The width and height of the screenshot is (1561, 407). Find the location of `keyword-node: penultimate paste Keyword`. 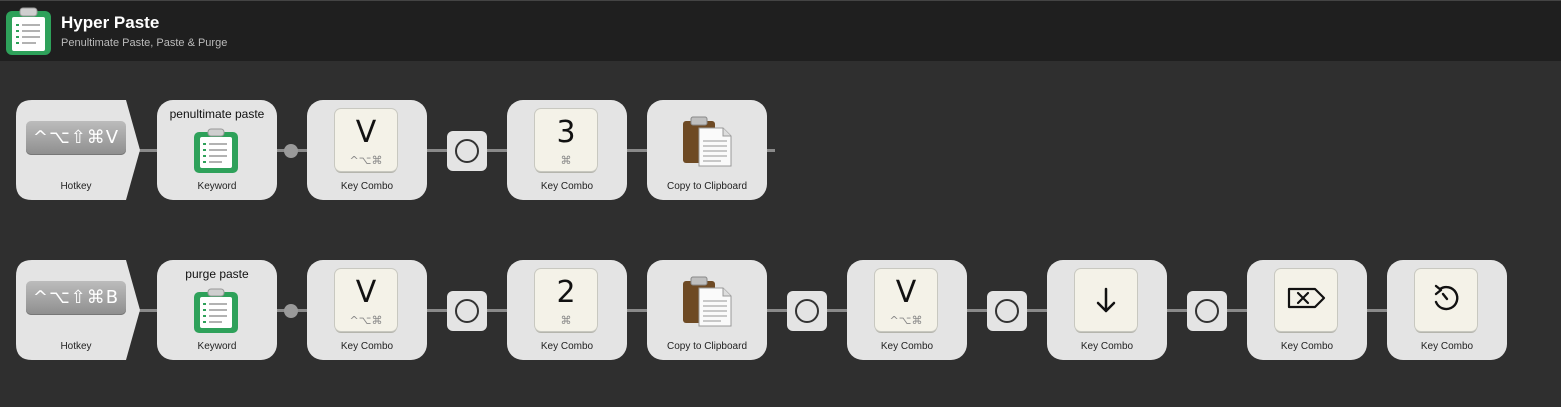

keyword-node: penultimate paste Keyword is located at coordinates (217, 150).